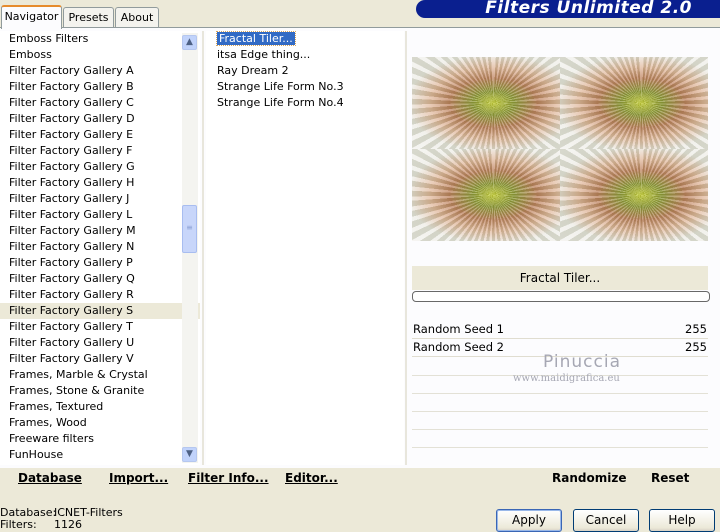  I want to click on progress-bar, so click(561, 296).